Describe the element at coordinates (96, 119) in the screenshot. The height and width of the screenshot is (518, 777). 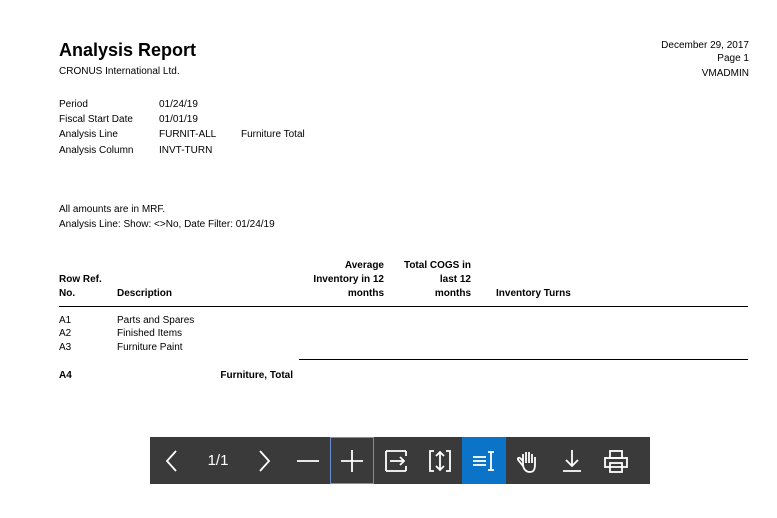
I see `param-label-fiscal-start: Fiscal Start Date` at that location.